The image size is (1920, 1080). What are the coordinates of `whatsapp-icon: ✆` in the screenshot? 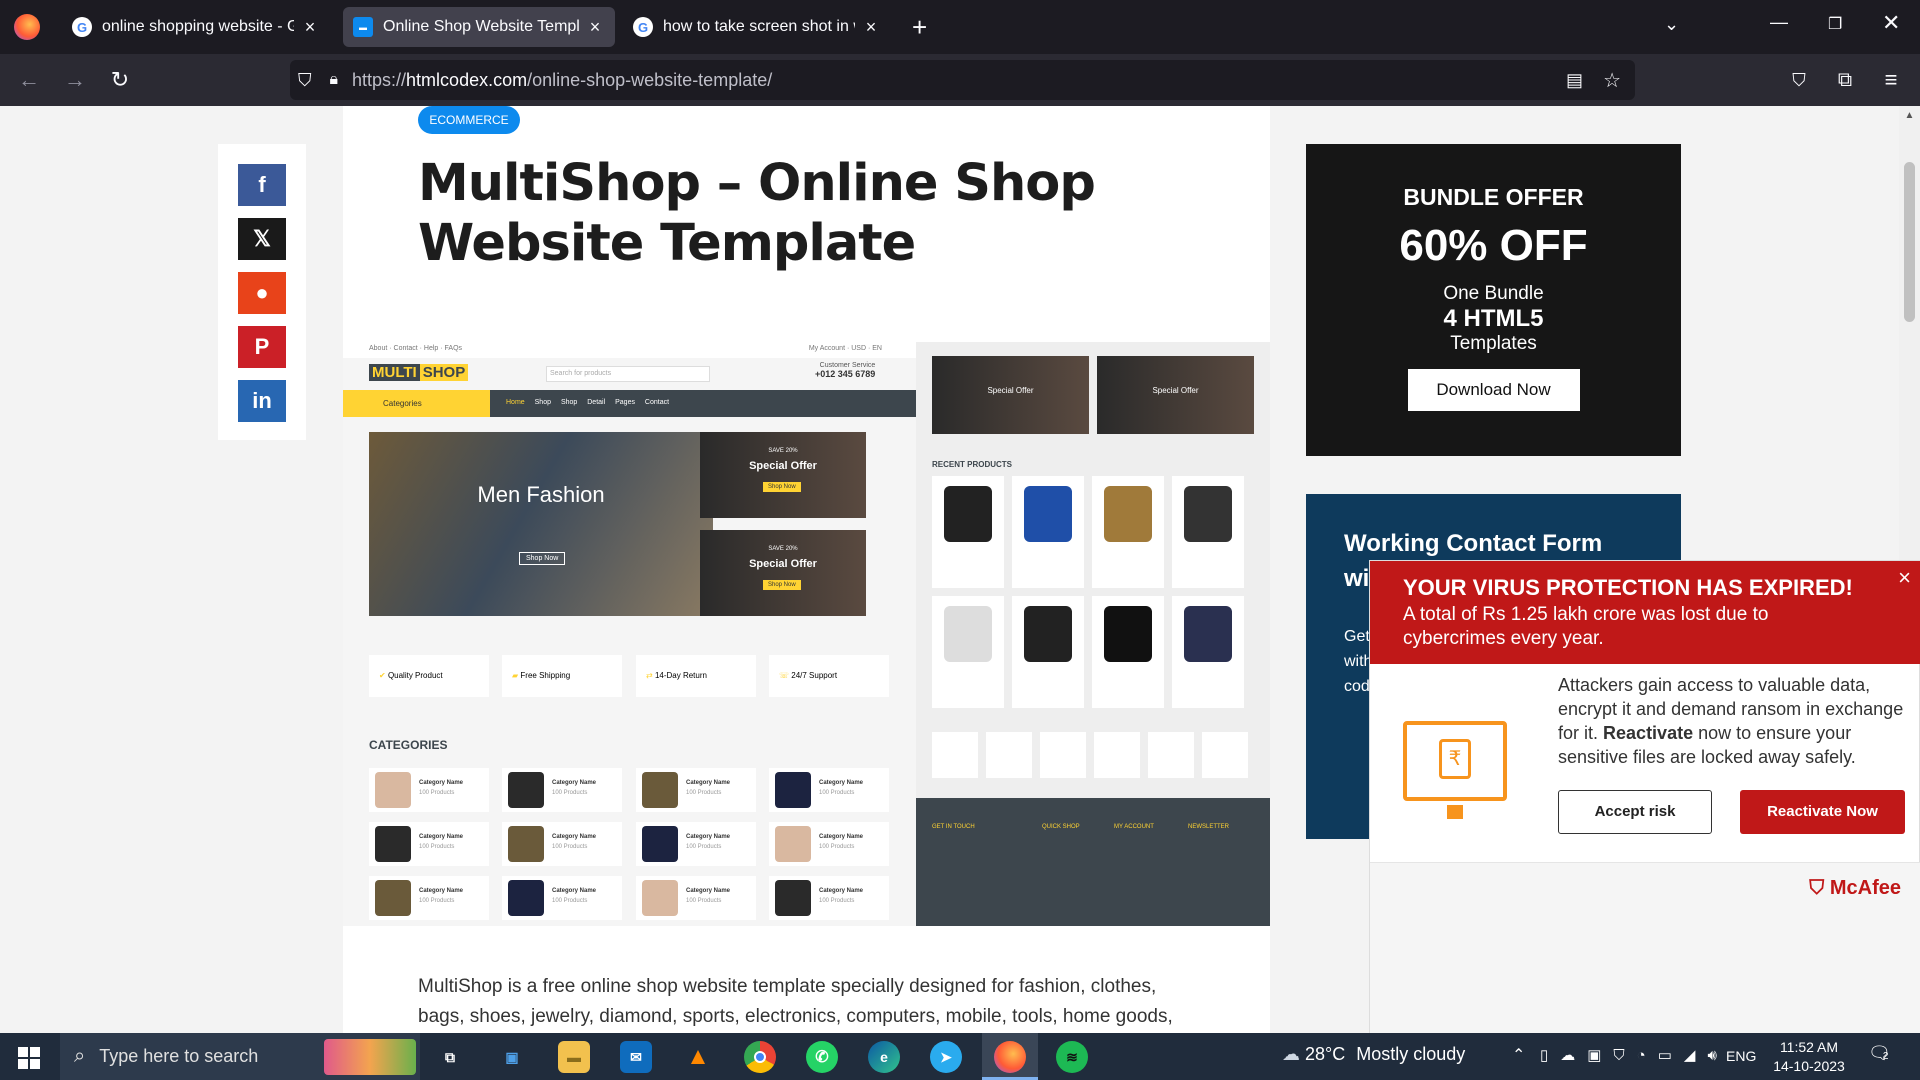 It's located at (822, 1057).